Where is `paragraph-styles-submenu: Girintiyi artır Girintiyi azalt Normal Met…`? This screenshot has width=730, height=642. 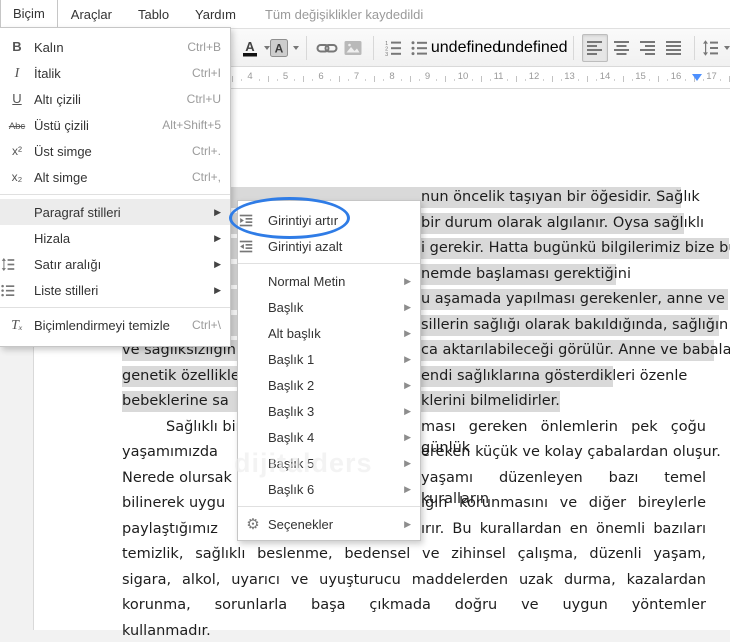 paragraph-styles-submenu: Girintiyi artır Girintiyi azalt Normal Met… is located at coordinates (329, 370).